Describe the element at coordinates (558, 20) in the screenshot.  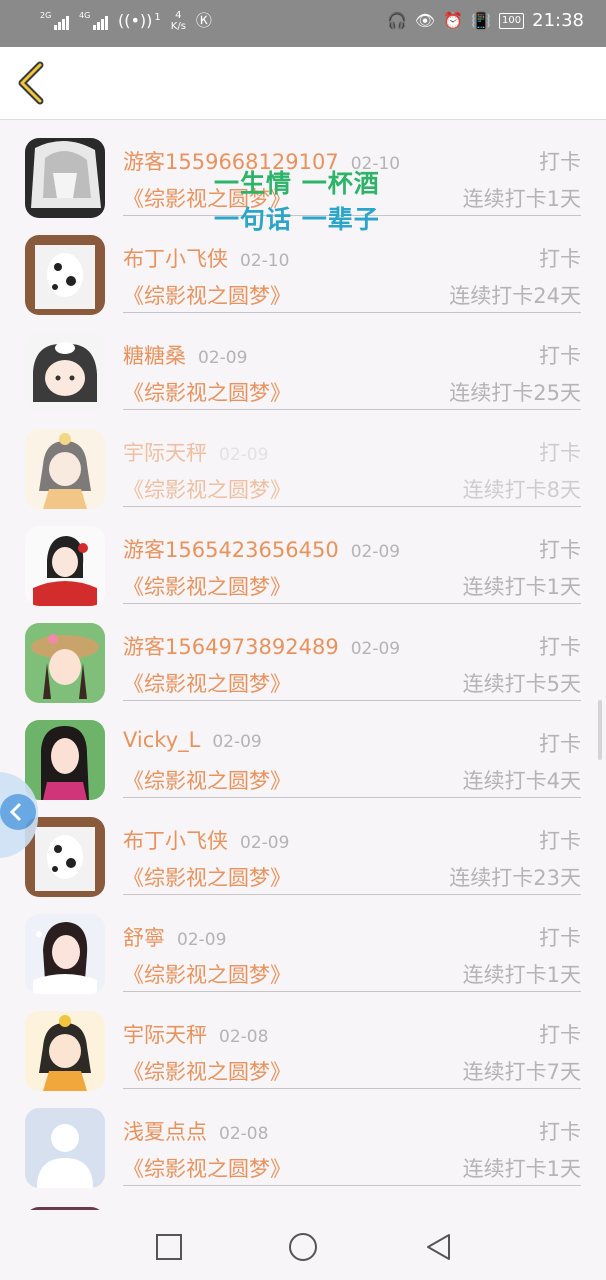
I see `clock: 21:38` at that location.